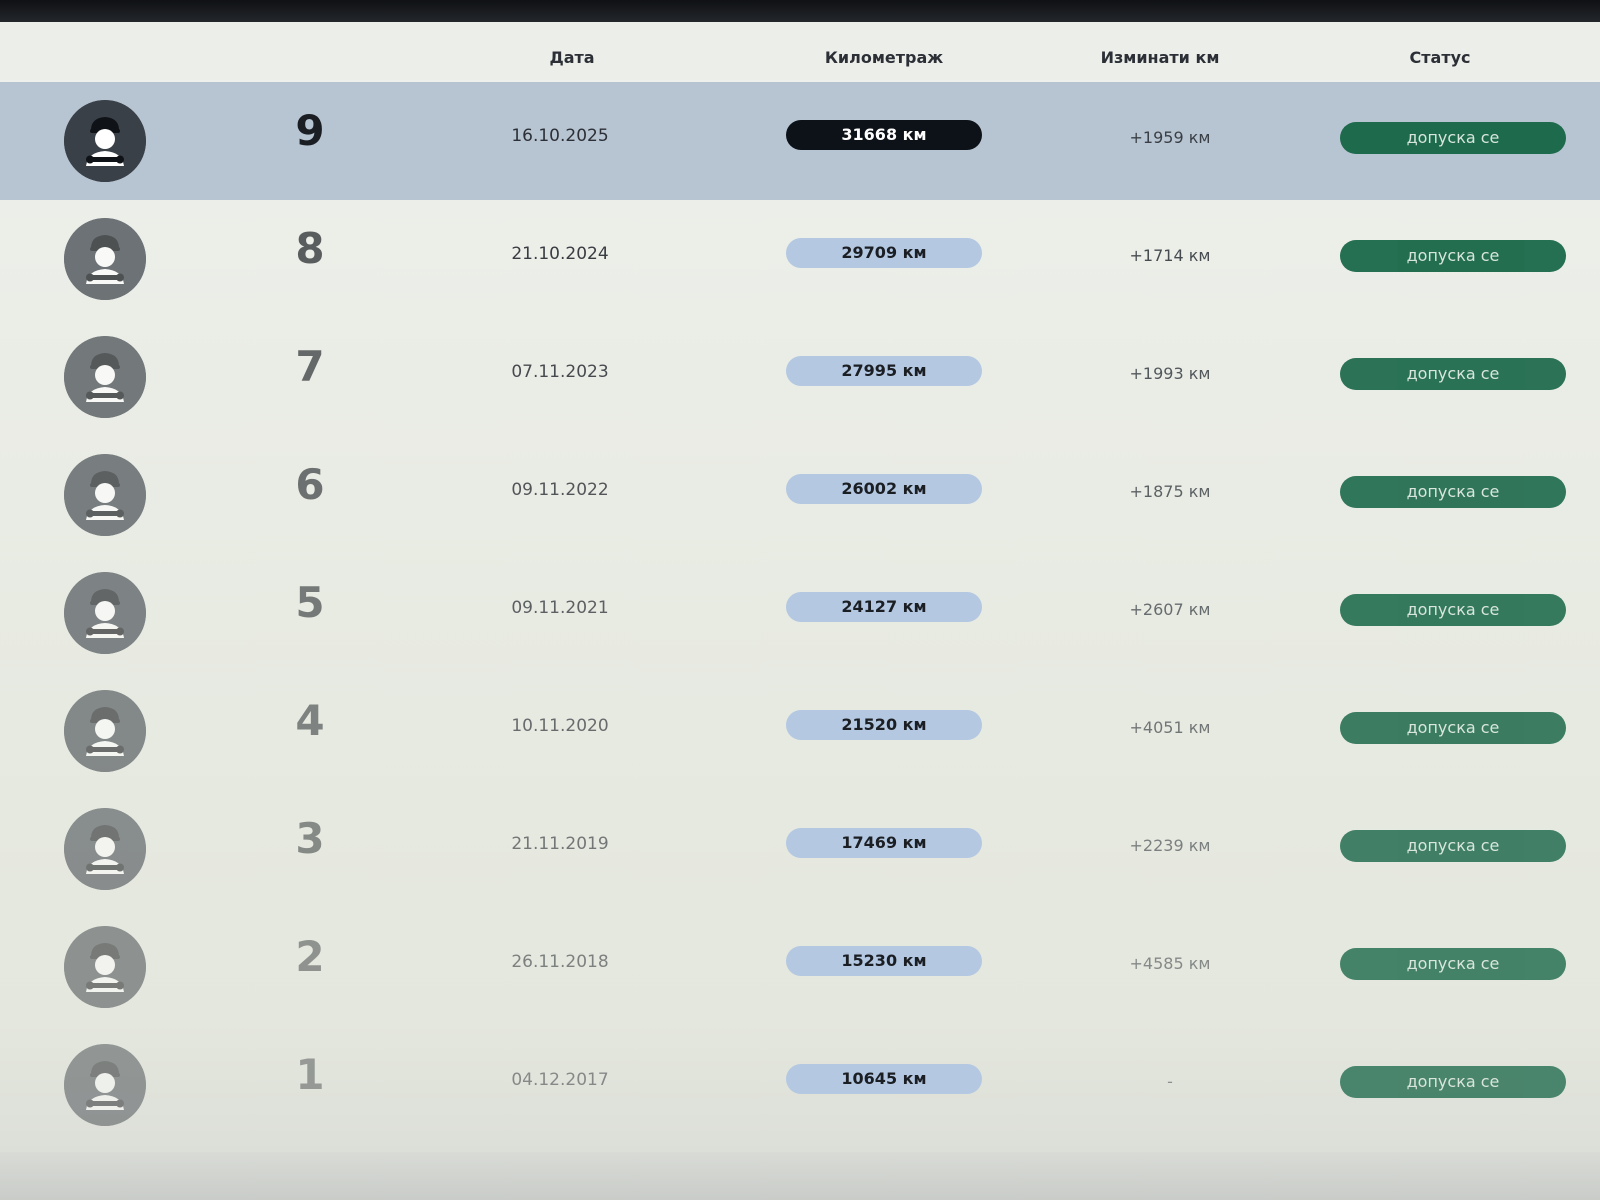 The width and height of the screenshot is (1600, 1200). I want to click on traveled-km: +4585 км, so click(1170, 963).